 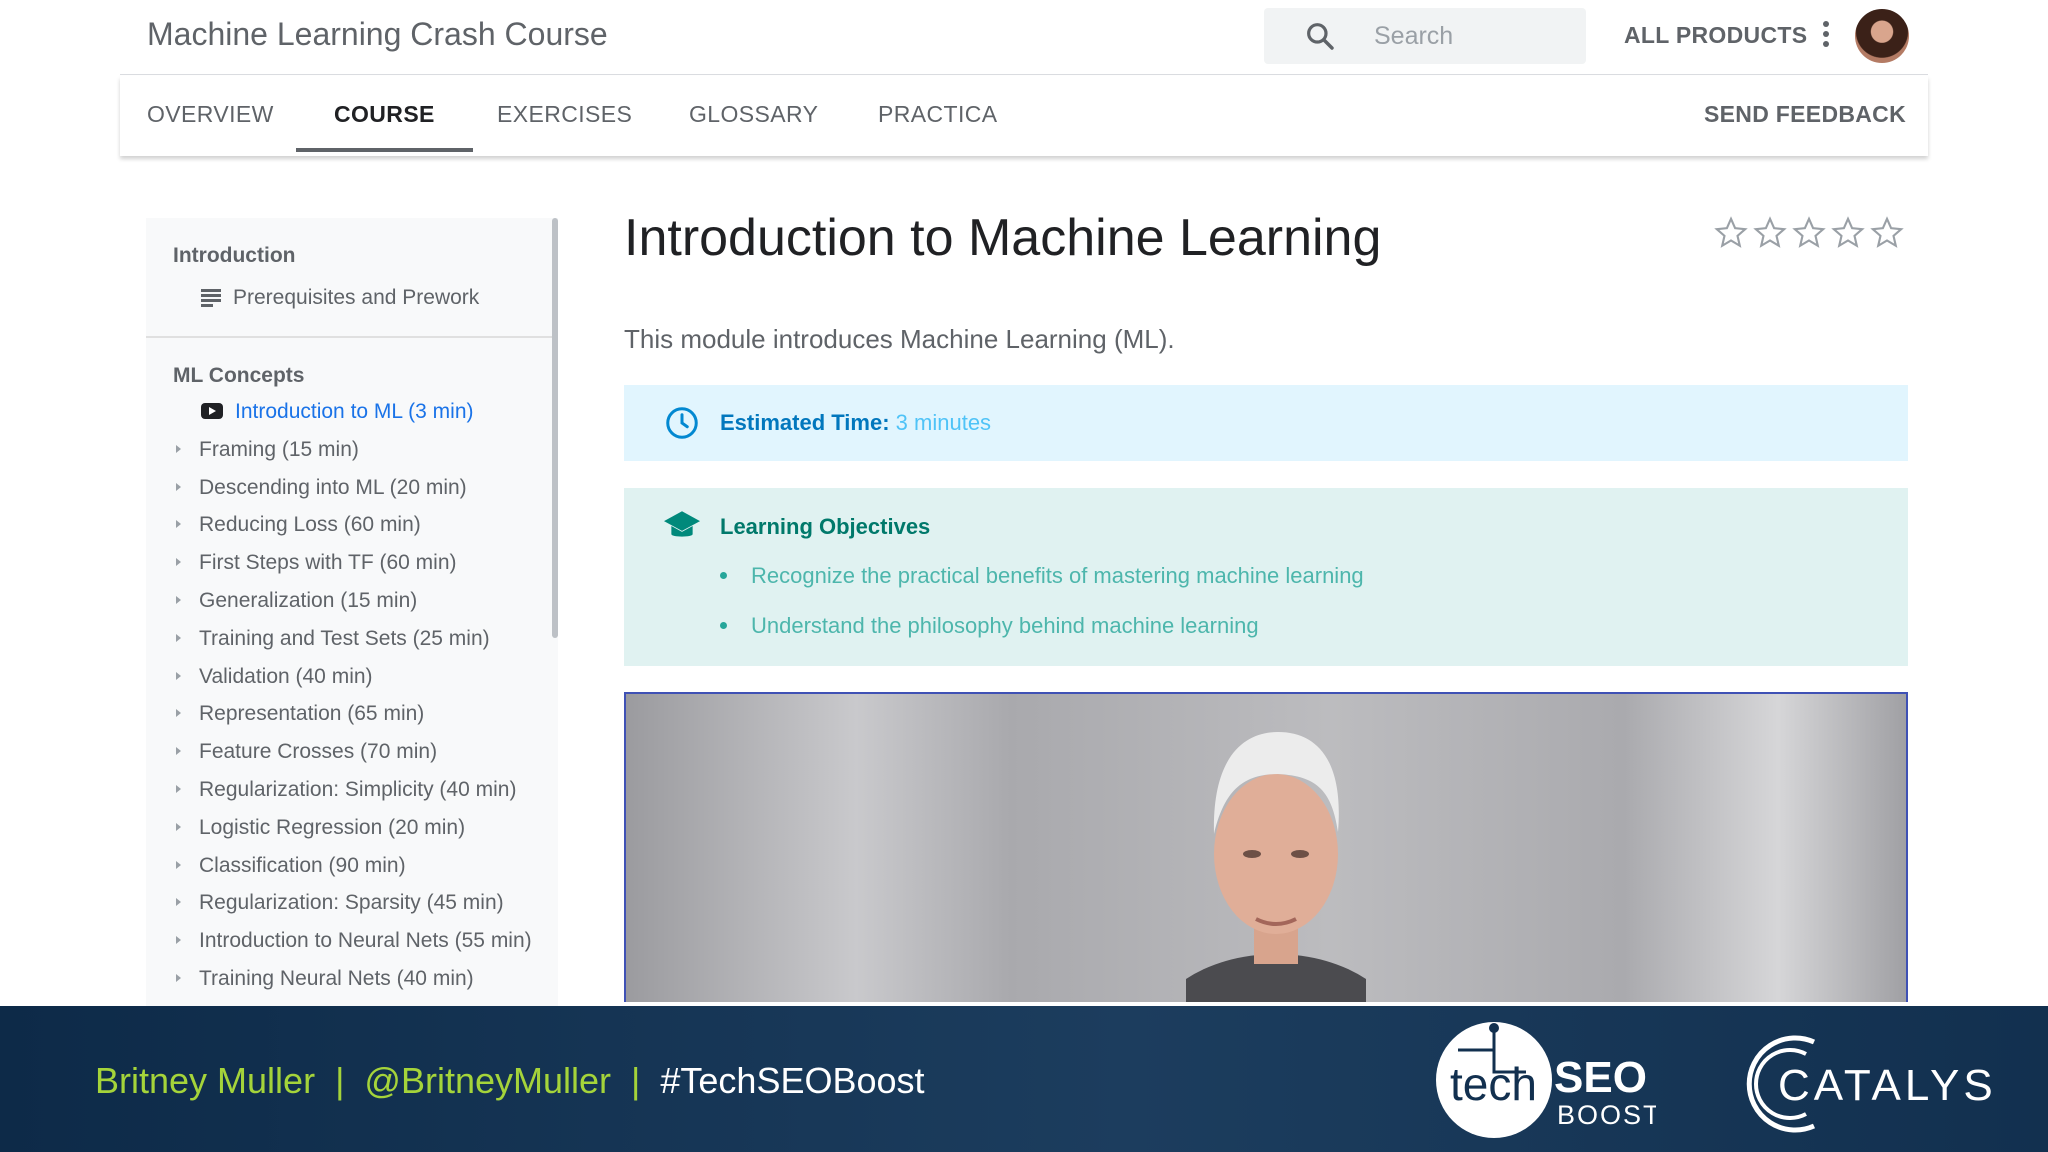 What do you see at coordinates (1276, 867) in the screenshot?
I see `presenter-video-frame` at bounding box center [1276, 867].